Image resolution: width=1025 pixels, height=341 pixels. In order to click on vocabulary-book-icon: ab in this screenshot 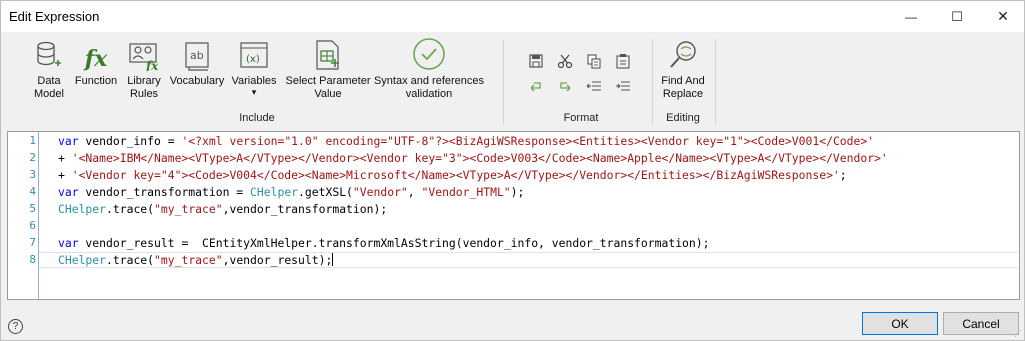, I will do `click(197, 55)`.